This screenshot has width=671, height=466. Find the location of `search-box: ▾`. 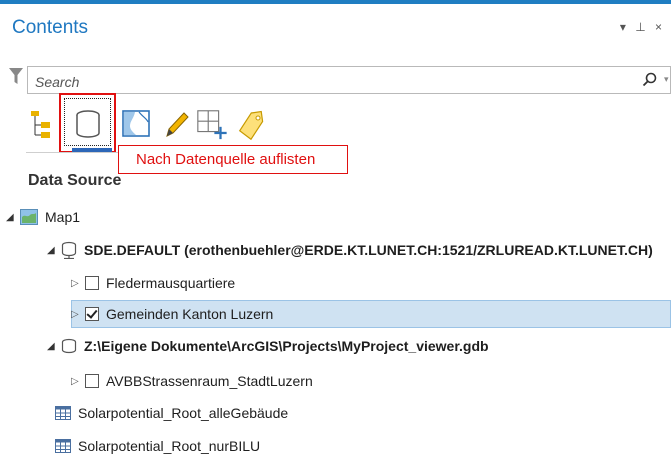

search-box: ▾ is located at coordinates (349, 80).